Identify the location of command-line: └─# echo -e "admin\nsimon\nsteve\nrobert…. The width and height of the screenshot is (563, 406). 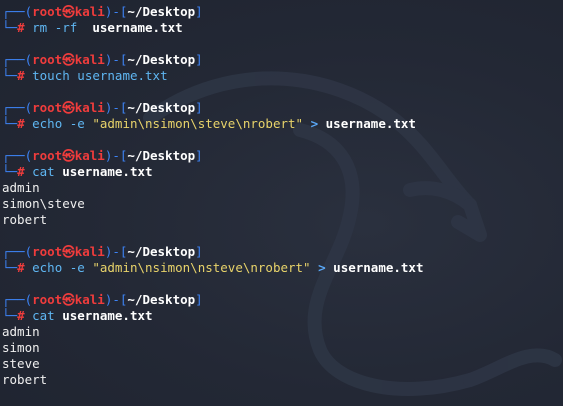
(282, 268).